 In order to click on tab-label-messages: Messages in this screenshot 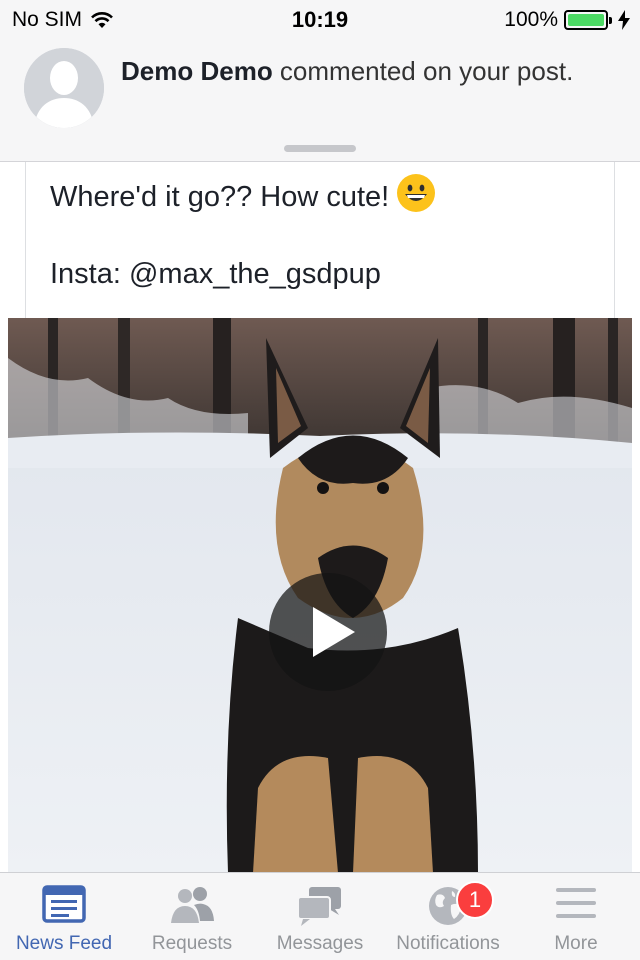, I will do `click(320, 943)`.